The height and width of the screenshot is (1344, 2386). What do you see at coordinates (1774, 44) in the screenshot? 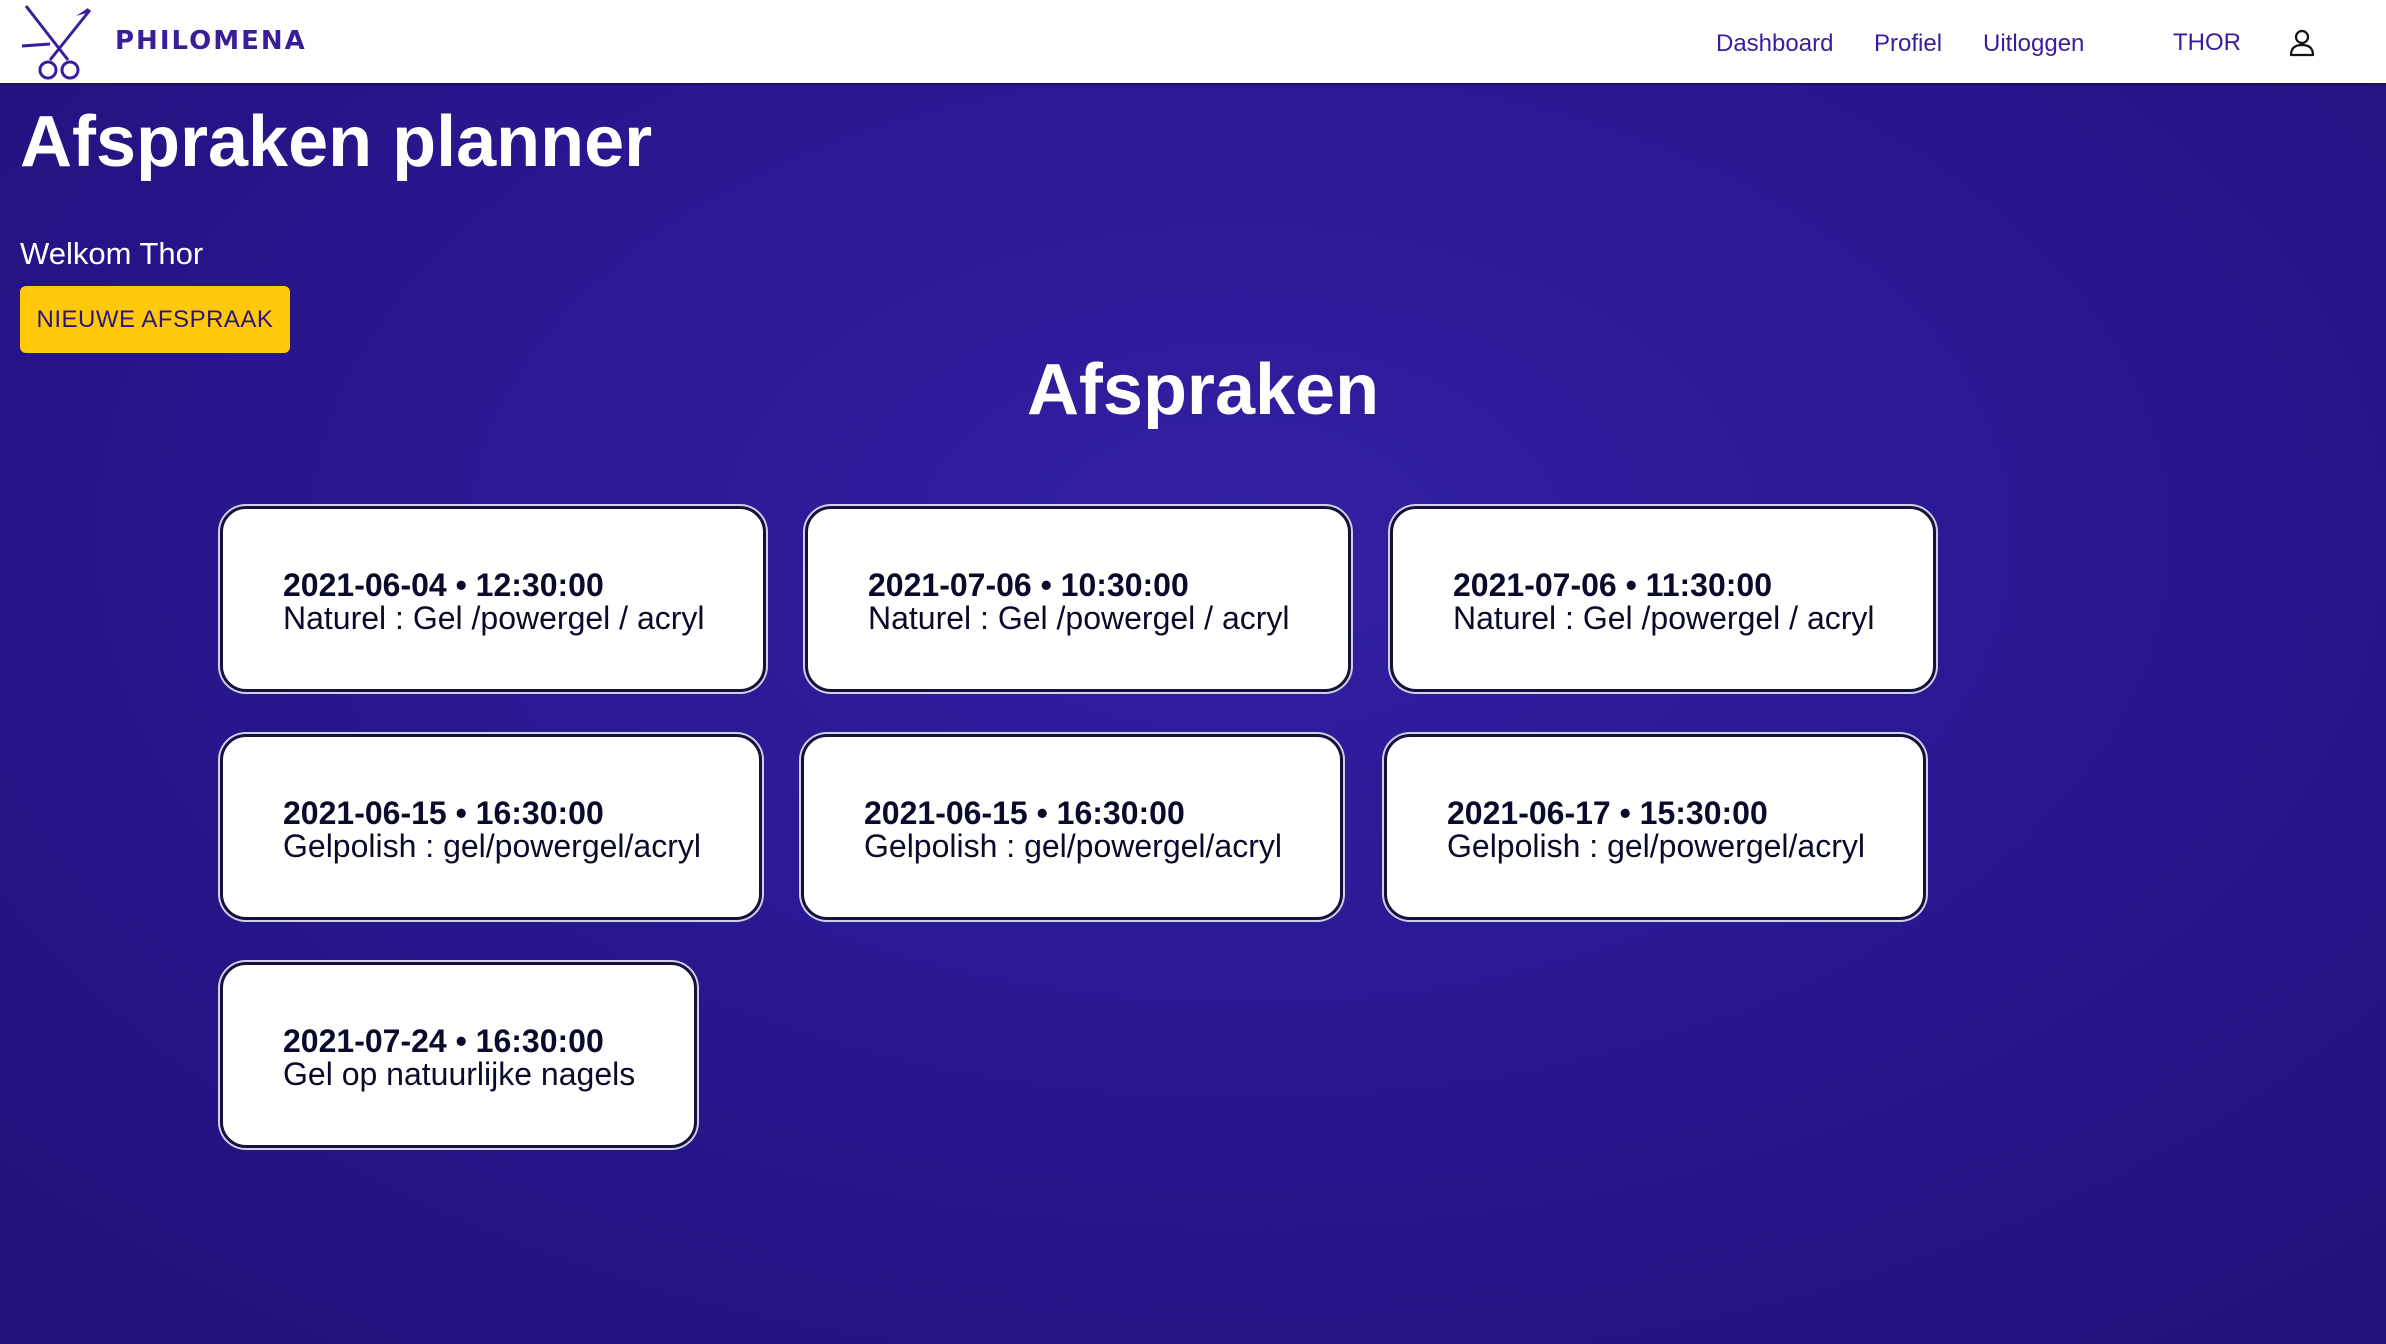
I see `nav-dashboard: Dashboard` at bounding box center [1774, 44].